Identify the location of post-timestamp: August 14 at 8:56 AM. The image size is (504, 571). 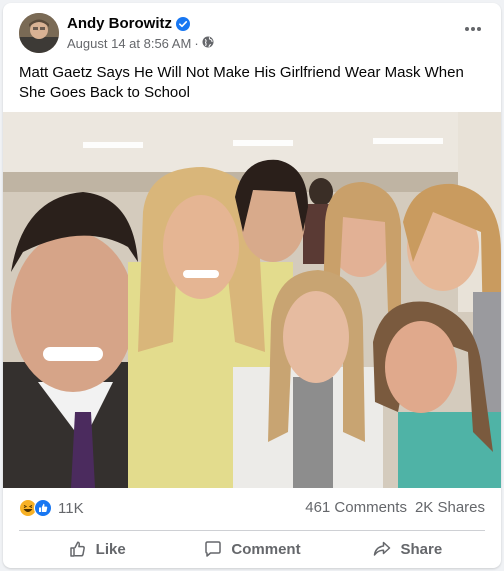
(129, 43).